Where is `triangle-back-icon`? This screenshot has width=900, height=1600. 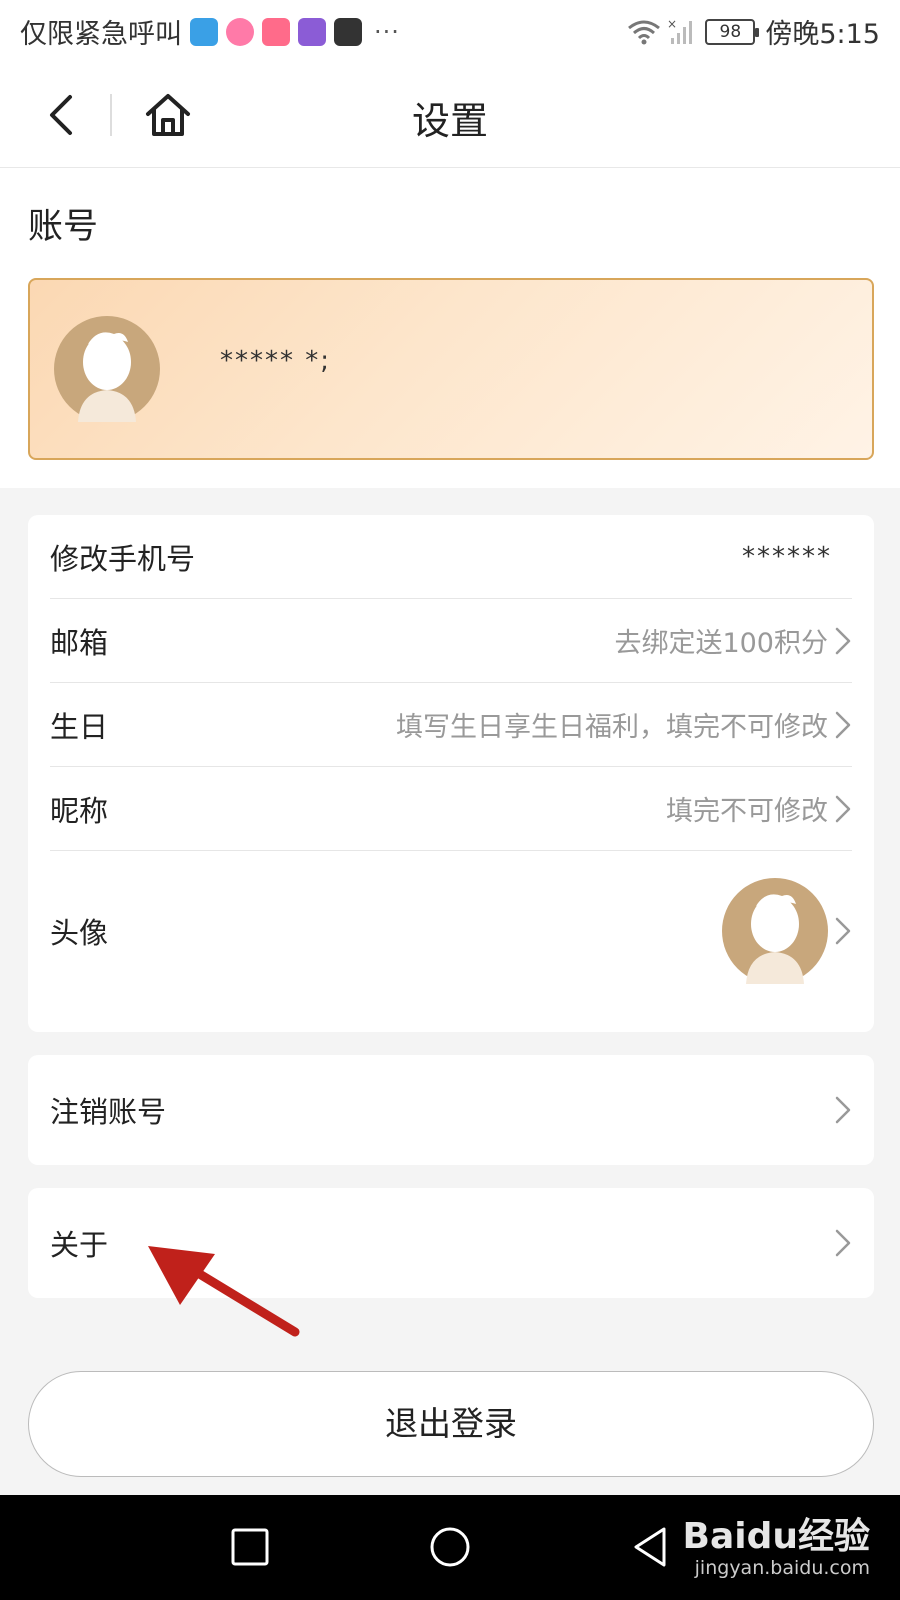
triangle-back-icon is located at coordinates (650, 1547).